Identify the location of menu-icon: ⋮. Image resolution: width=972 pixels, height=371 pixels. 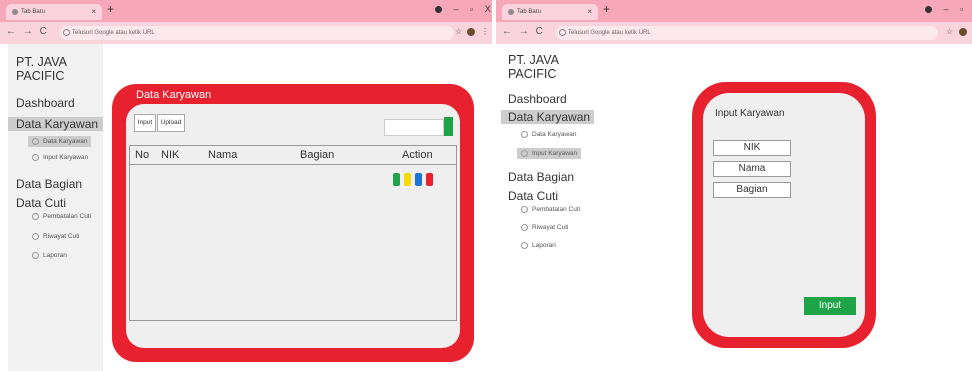
(485, 31).